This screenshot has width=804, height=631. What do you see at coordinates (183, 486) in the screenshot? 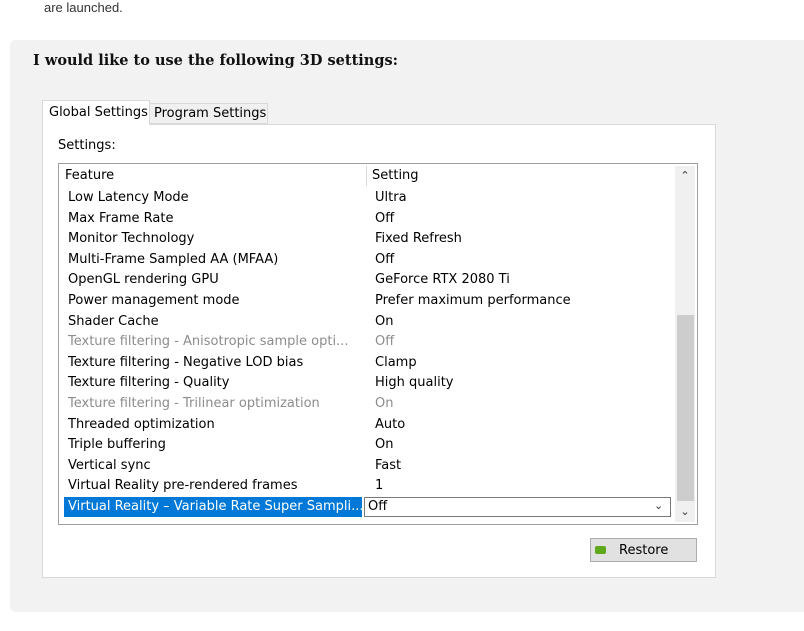
I see `row-feature: Virtual Reality pre-rendered frames` at bounding box center [183, 486].